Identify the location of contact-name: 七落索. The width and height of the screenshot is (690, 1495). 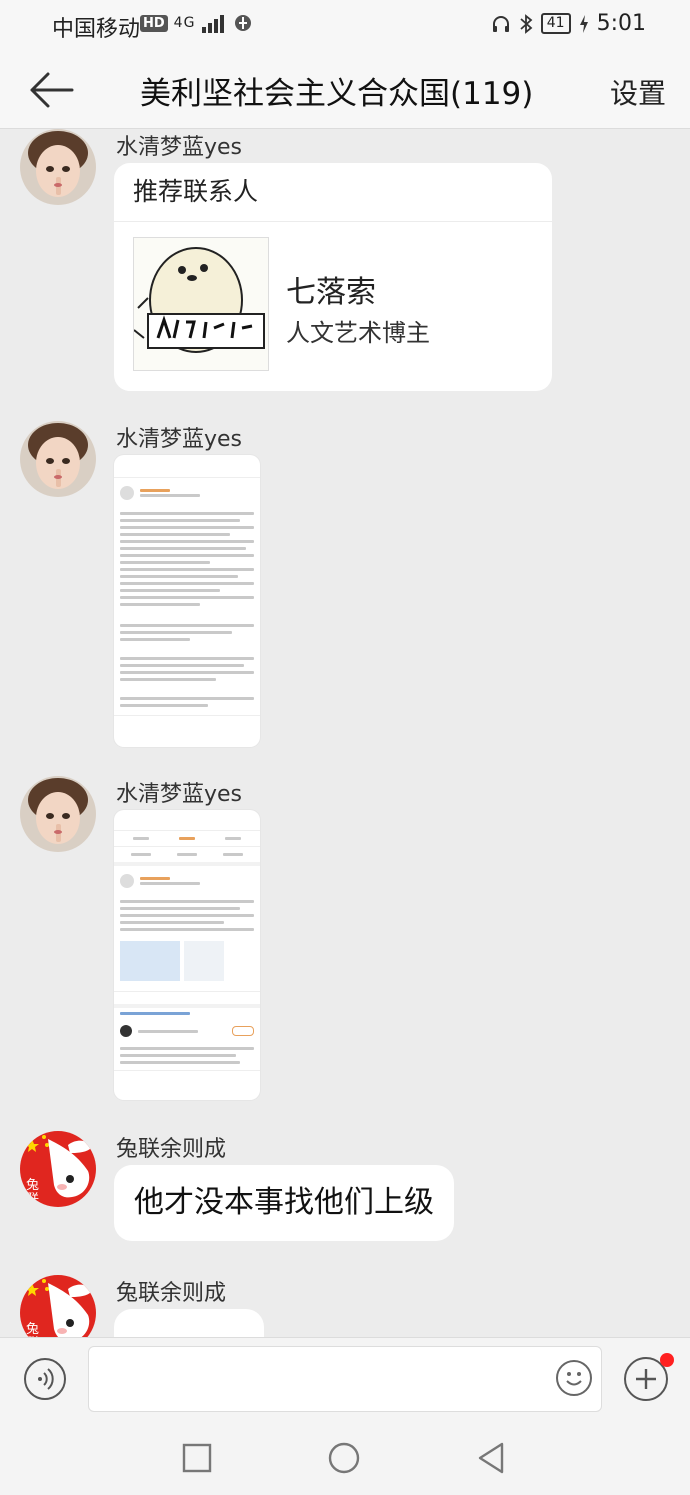
(331, 292).